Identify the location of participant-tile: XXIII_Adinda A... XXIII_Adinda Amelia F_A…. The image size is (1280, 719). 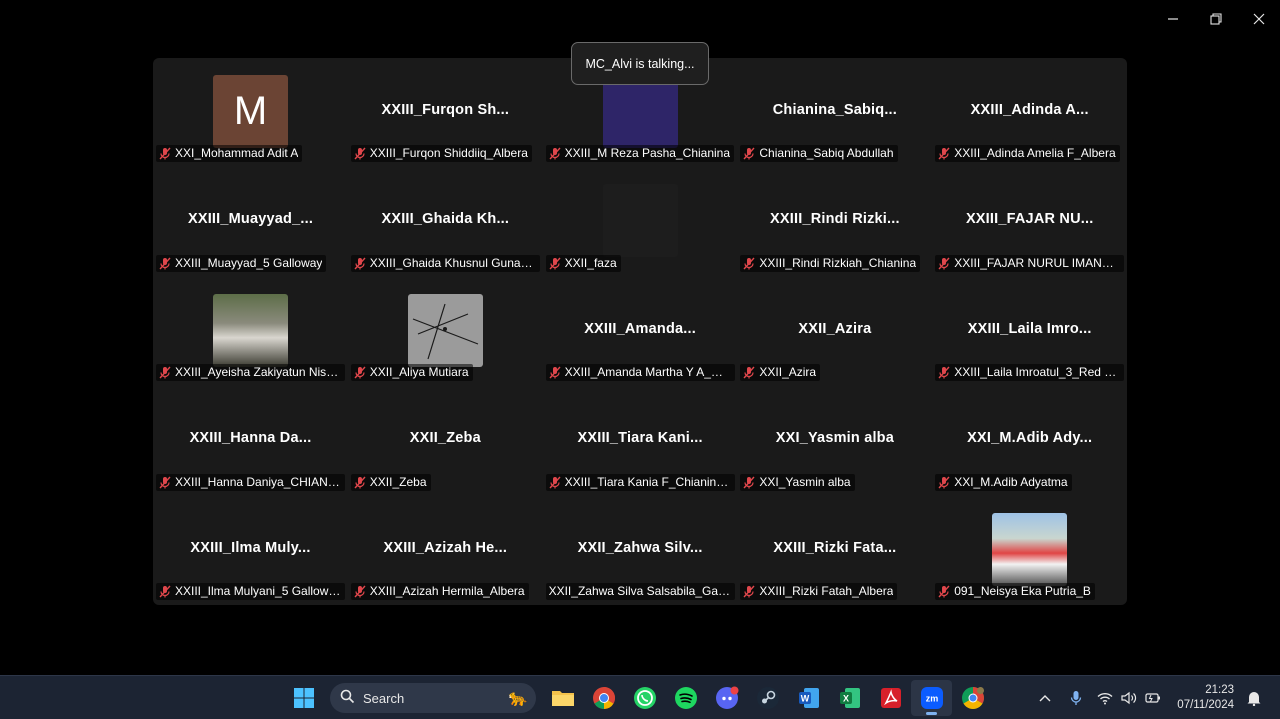
(1029, 112).